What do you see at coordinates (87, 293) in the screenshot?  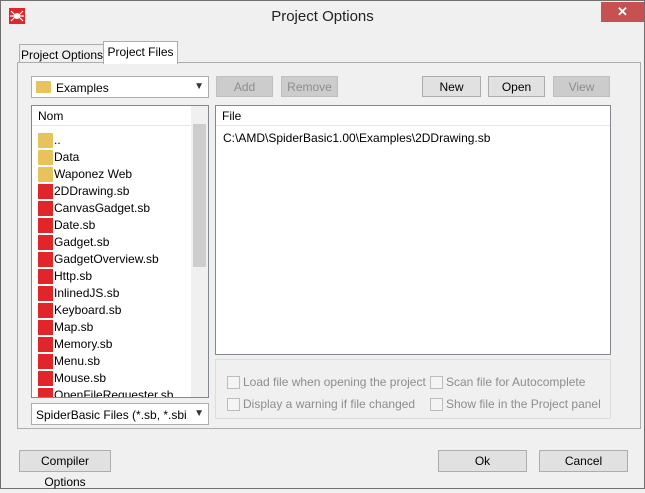 I see `list-item-label: InlinedJS.sb` at bounding box center [87, 293].